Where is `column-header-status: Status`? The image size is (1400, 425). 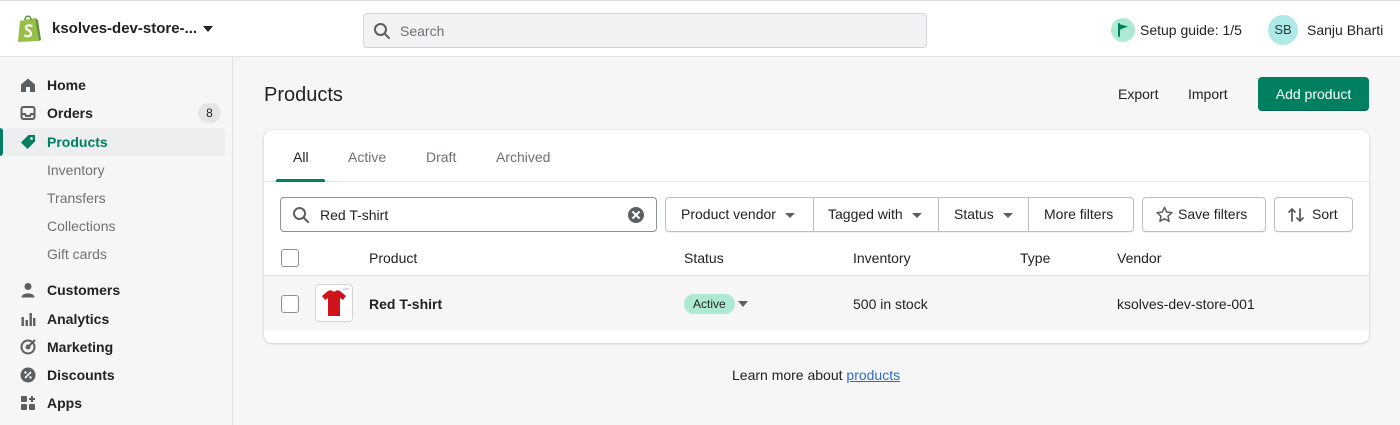
column-header-status: Status is located at coordinates (704, 258).